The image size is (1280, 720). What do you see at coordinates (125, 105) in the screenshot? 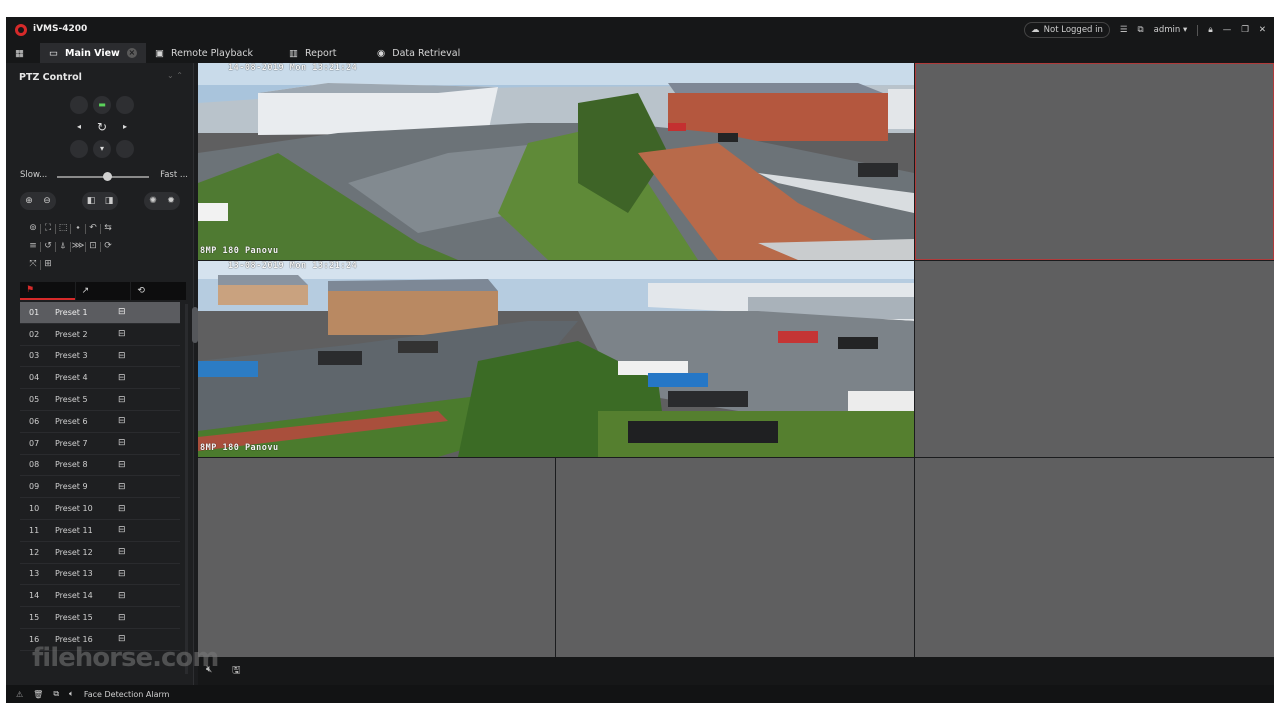
I see `pan-up-right-button` at bounding box center [125, 105].